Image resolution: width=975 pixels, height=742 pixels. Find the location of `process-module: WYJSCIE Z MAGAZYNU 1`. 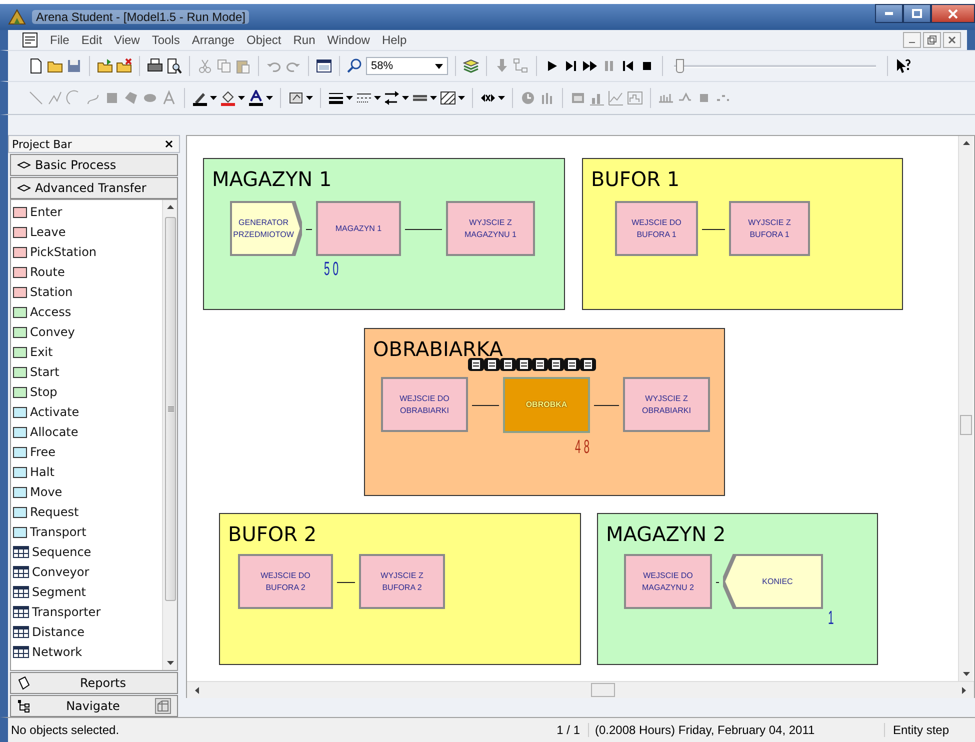

process-module: WYJSCIE Z MAGAZYNU 1 is located at coordinates (490, 228).